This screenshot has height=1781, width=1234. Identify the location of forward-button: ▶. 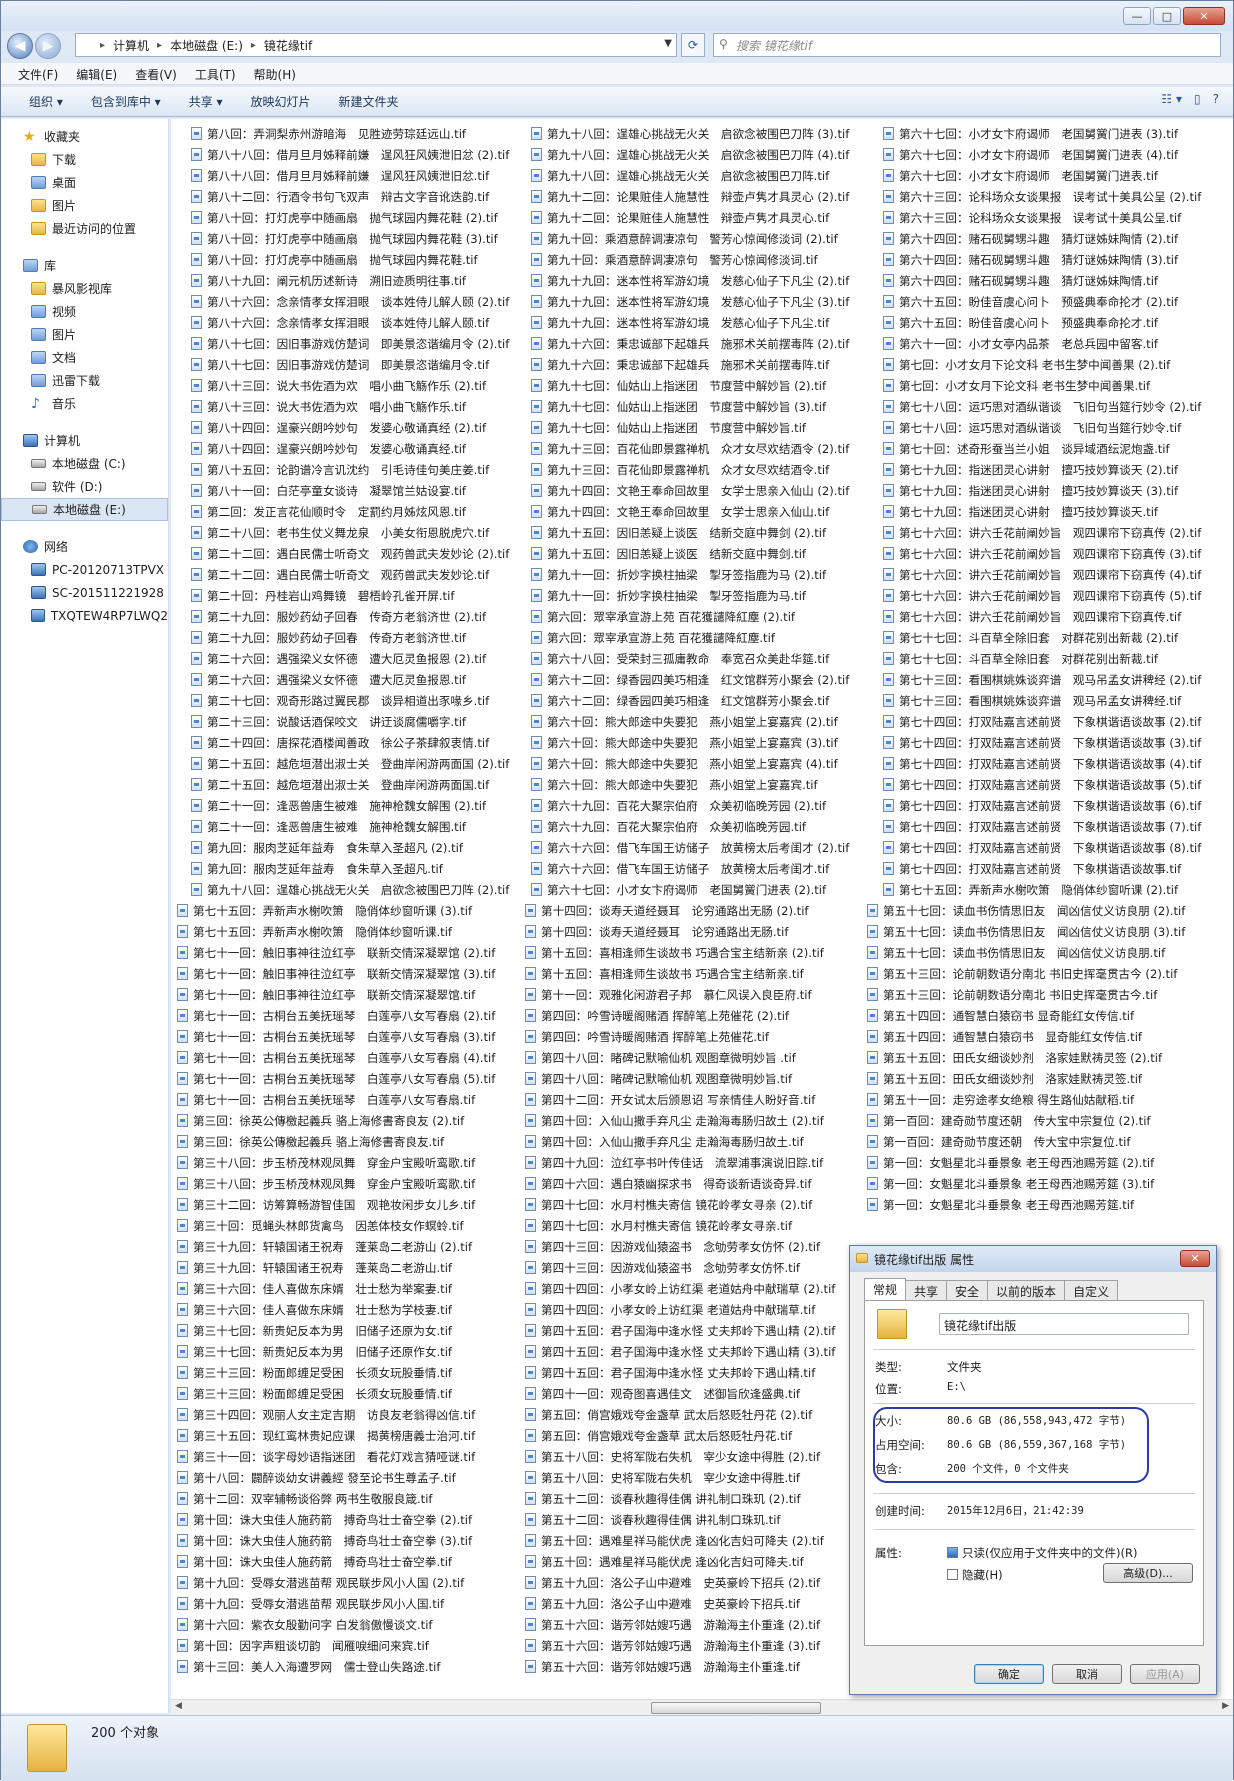
(48, 46).